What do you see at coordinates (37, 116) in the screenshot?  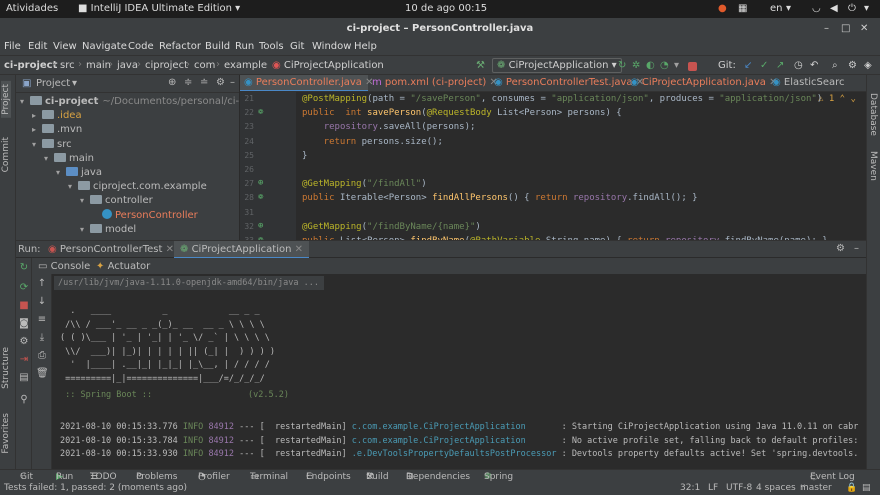 I see `chevron-right-icon: ▸` at bounding box center [37, 116].